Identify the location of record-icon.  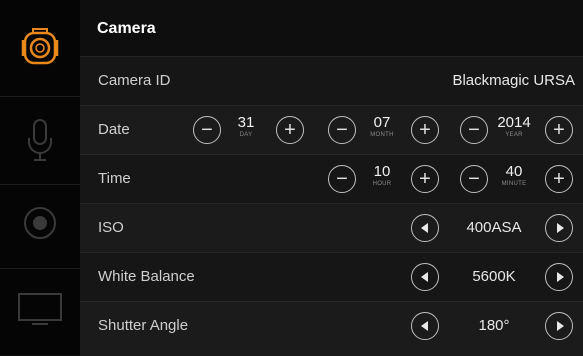
(40, 223).